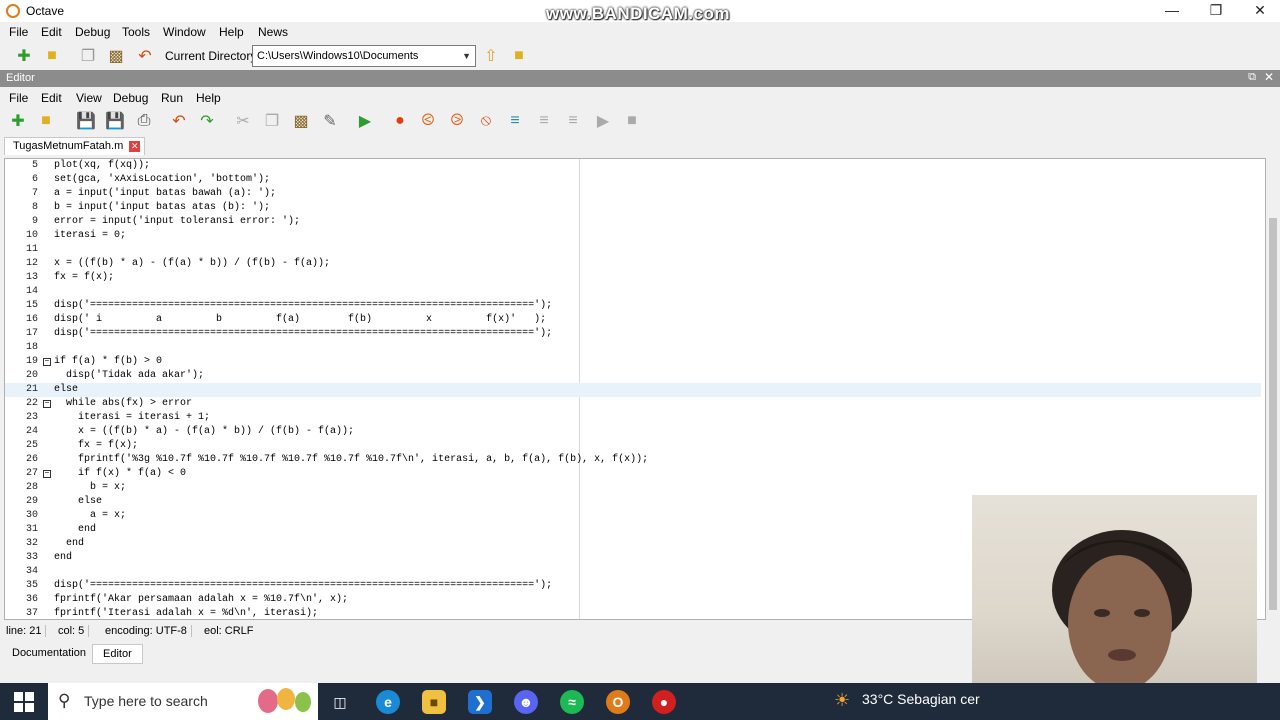  I want to click on code-line: 14, so click(633, 292).